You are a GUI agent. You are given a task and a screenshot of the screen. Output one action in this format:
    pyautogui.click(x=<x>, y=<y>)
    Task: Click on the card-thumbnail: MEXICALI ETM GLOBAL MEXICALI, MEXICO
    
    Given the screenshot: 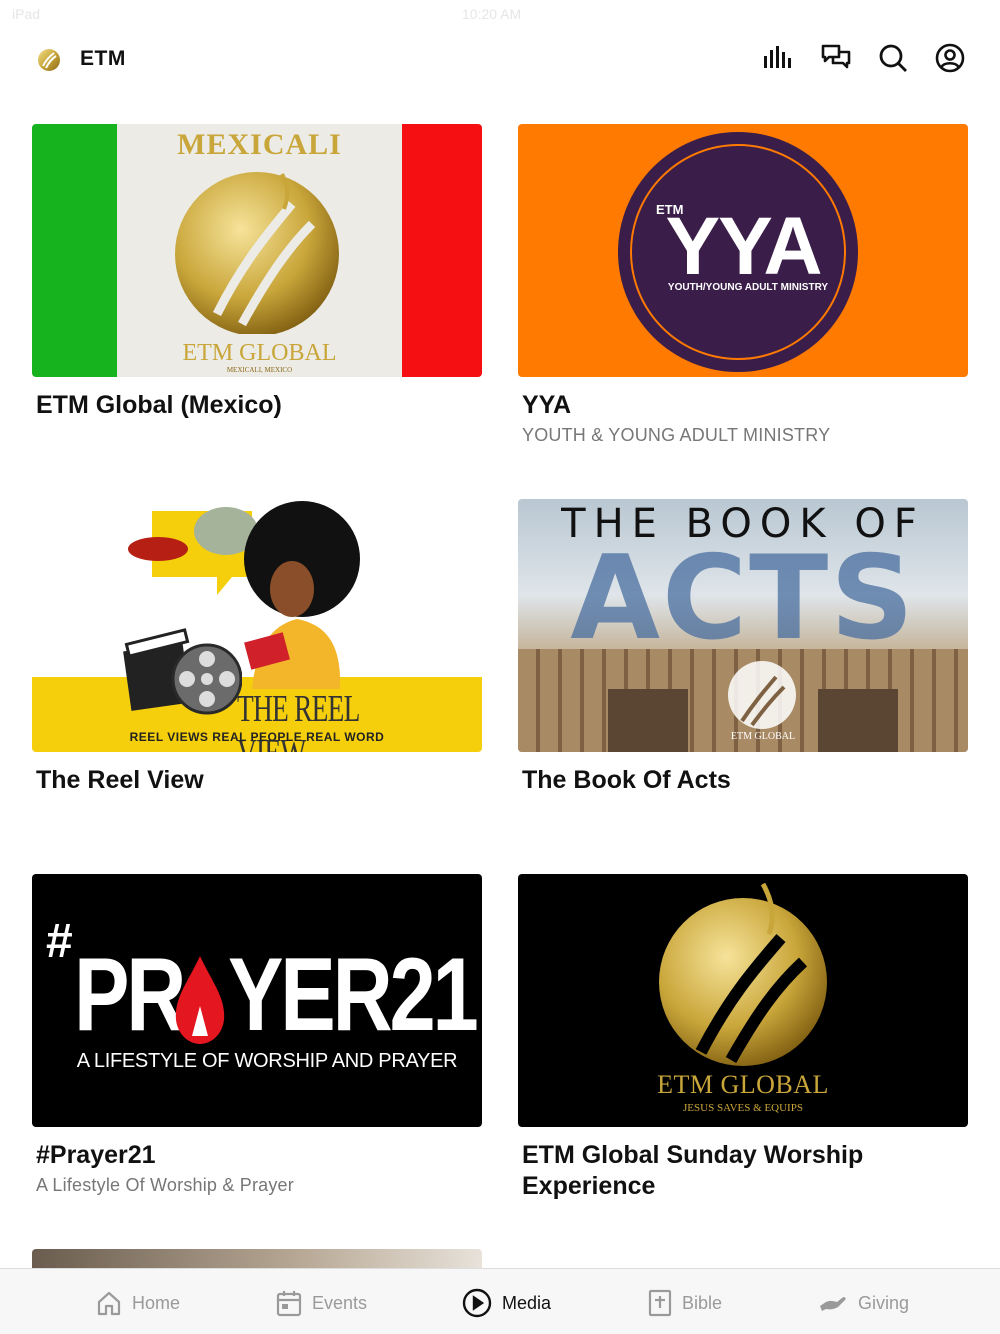 What is the action you would take?
    pyautogui.click(x=257, y=250)
    